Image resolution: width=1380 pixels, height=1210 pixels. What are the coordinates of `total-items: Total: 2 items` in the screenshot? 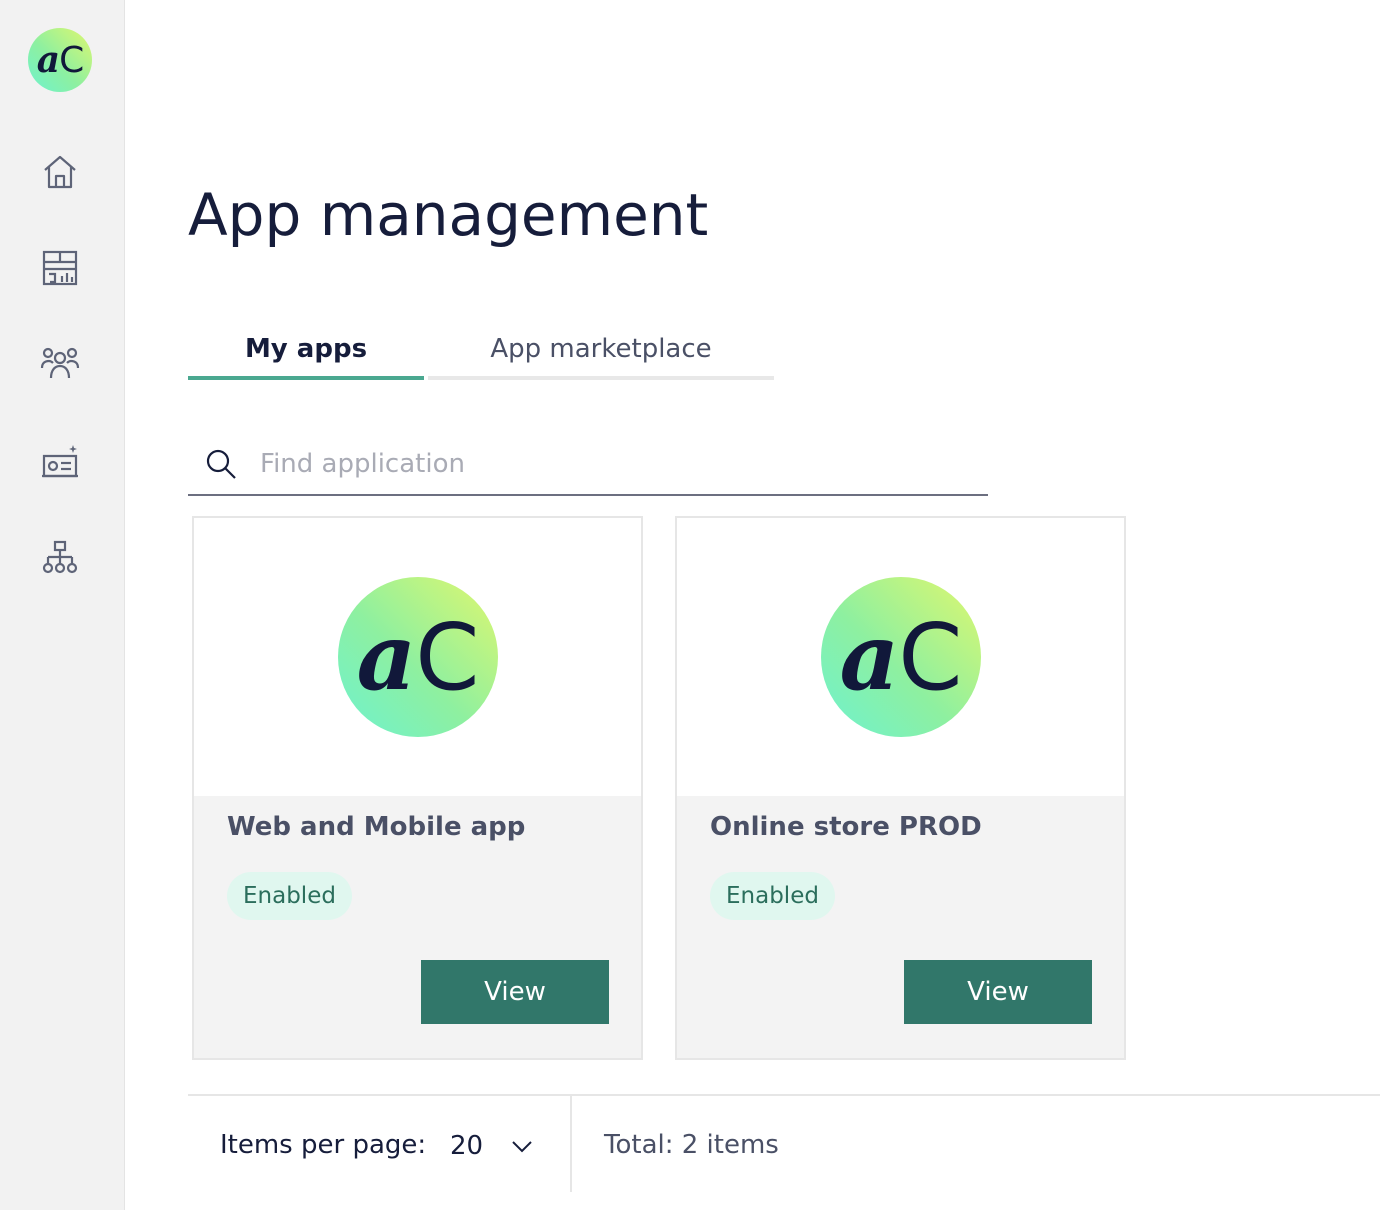 It's located at (691, 1145).